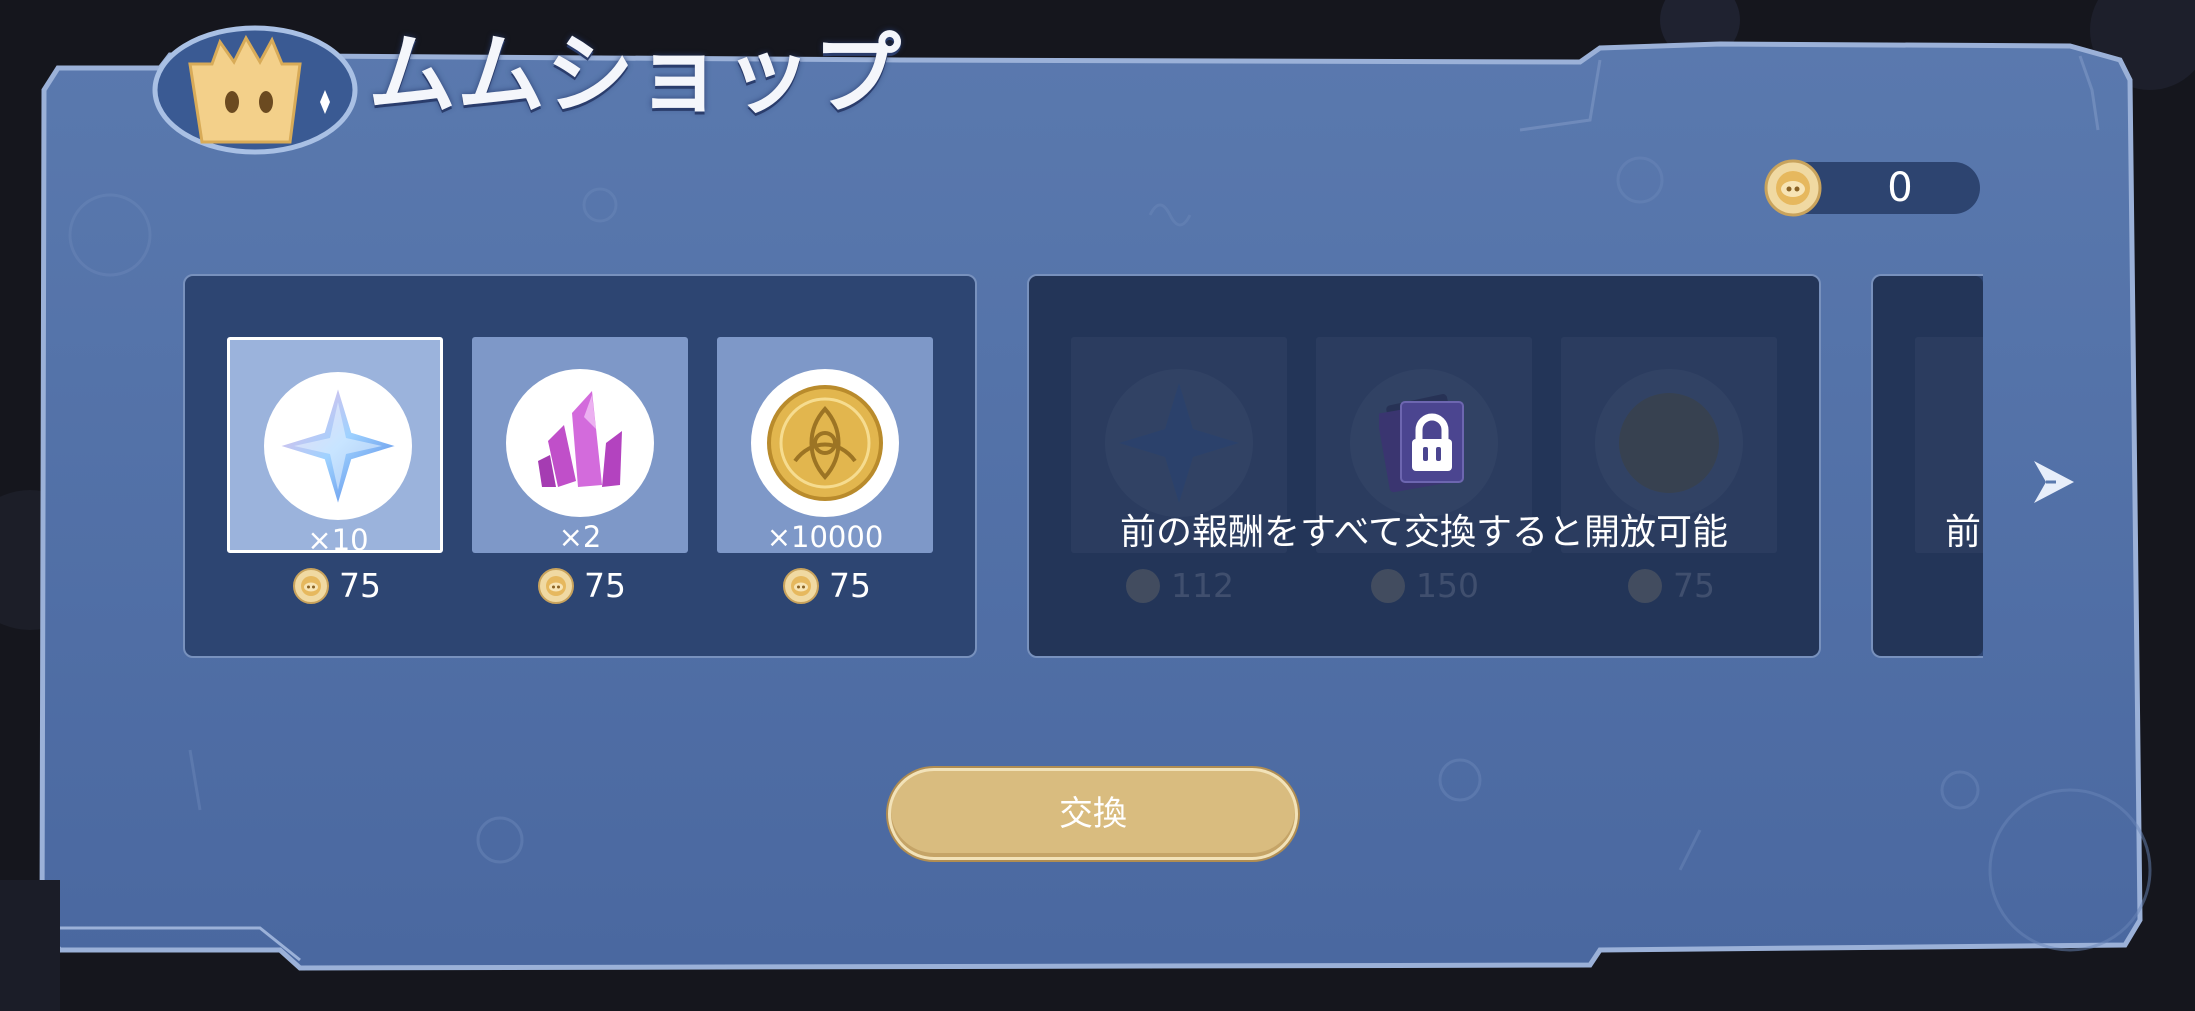 Image resolution: width=2195 pixels, height=1011 pixels. I want to click on gold-mora-coin-icon, so click(825, 443).